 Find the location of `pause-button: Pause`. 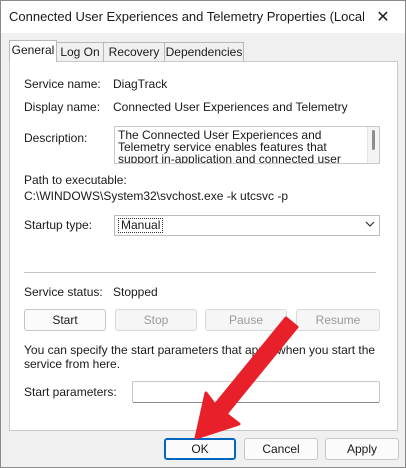

pause-button: Pause is located at coordinates (246, 320).